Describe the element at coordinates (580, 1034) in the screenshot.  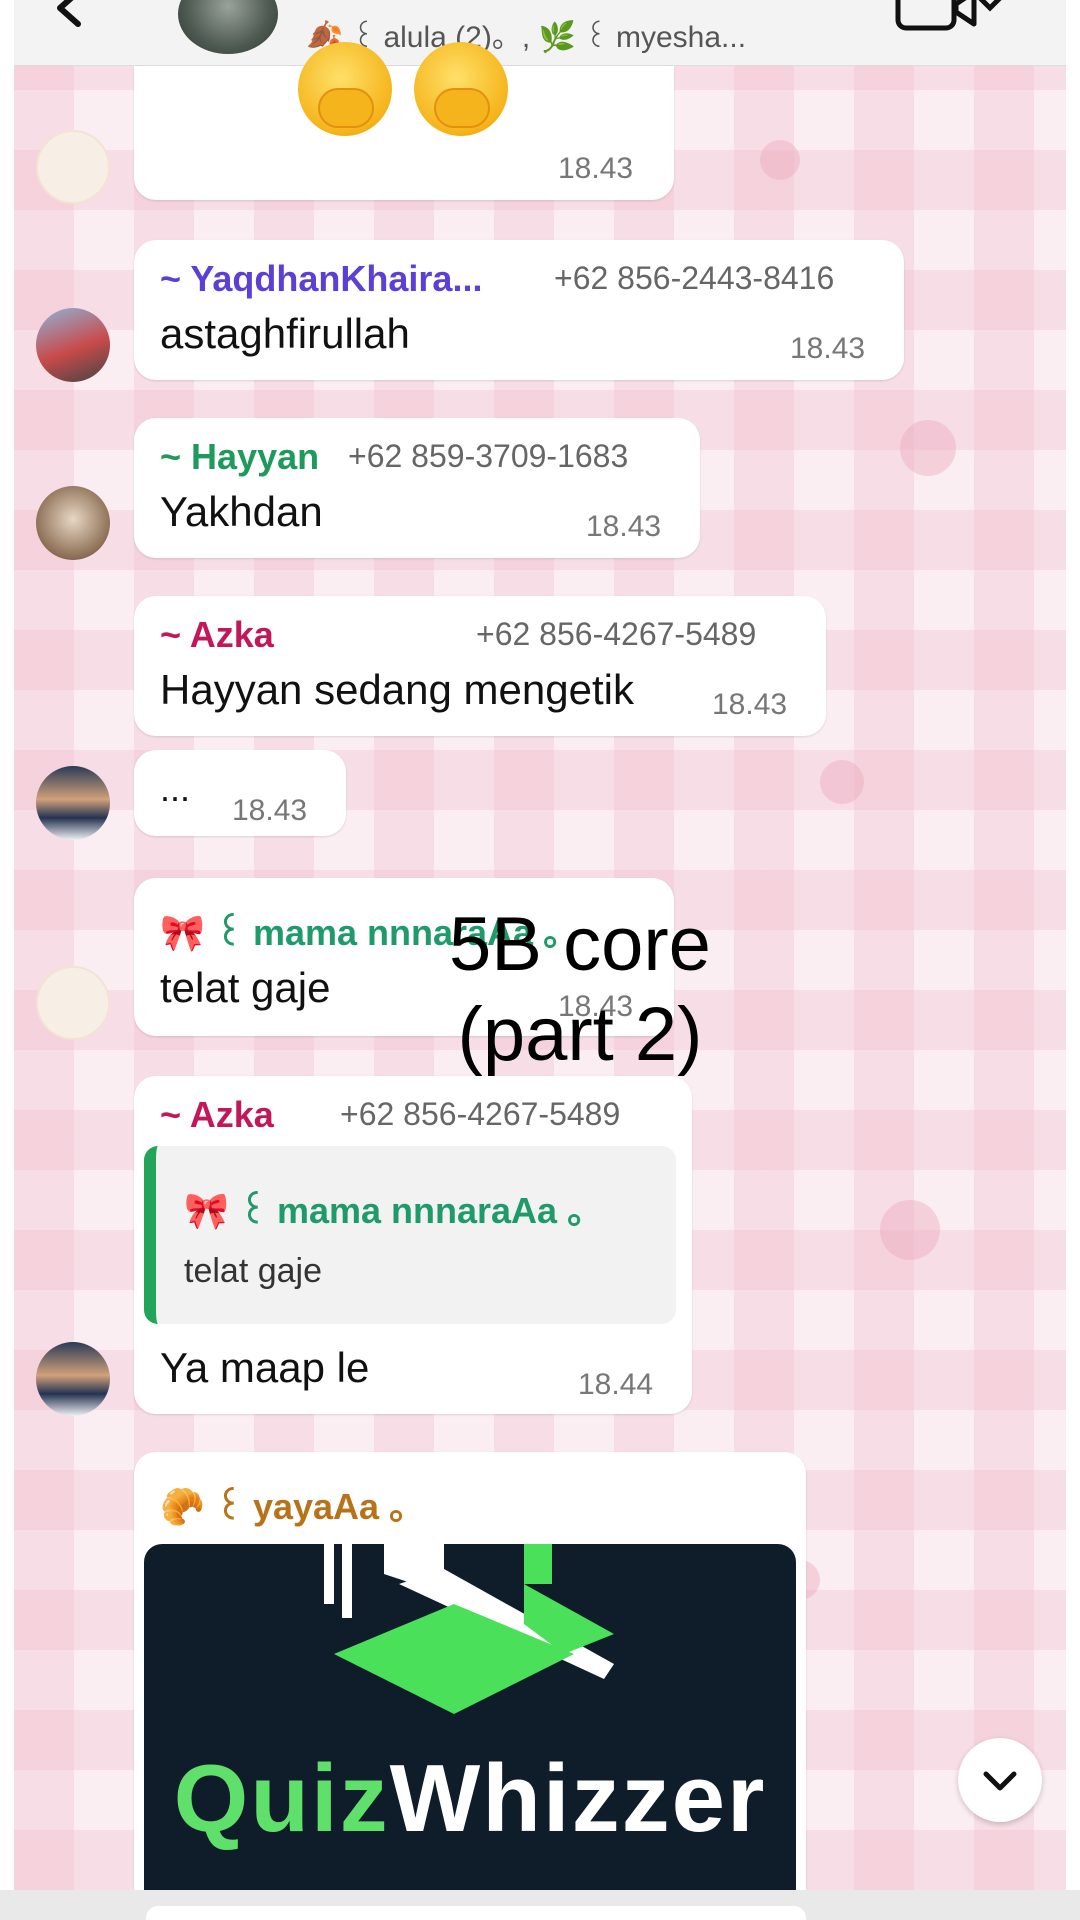
I see `caption-line: (part 2)` at that location.